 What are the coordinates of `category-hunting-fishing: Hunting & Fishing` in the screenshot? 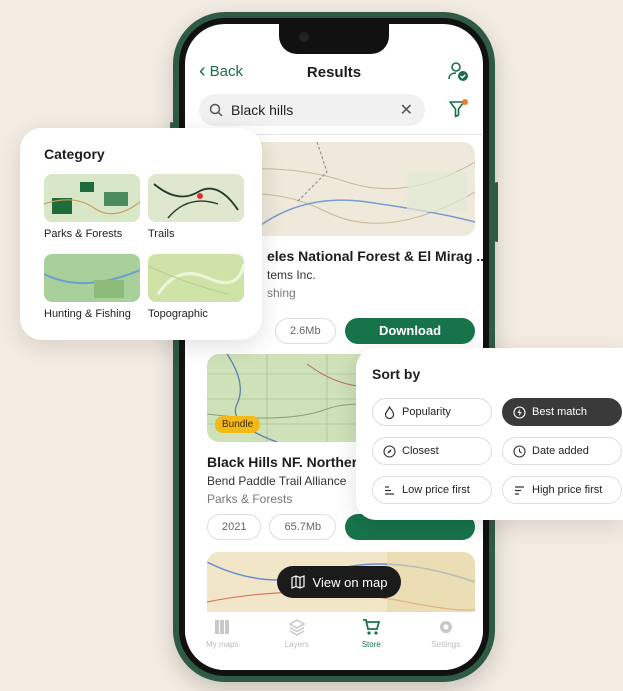 It's located at (92, 287).